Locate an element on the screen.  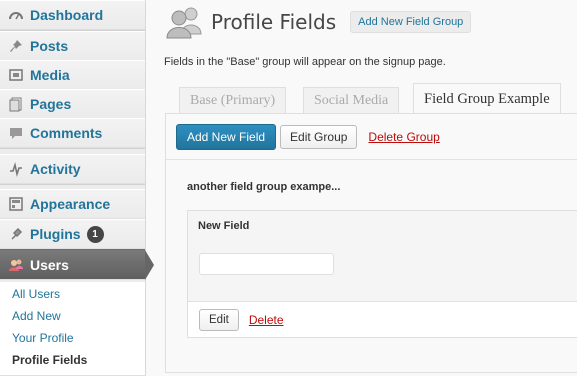
menu-label: Appearance is located at coordinates (70, 204).